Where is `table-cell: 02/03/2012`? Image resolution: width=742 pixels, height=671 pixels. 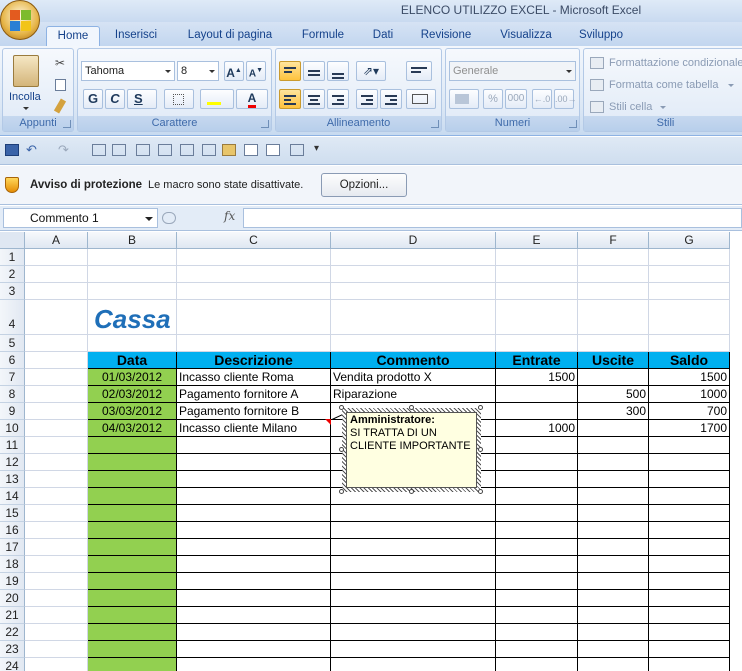 table-cell: 02/03/2012 is located at coordinates (132, 394).